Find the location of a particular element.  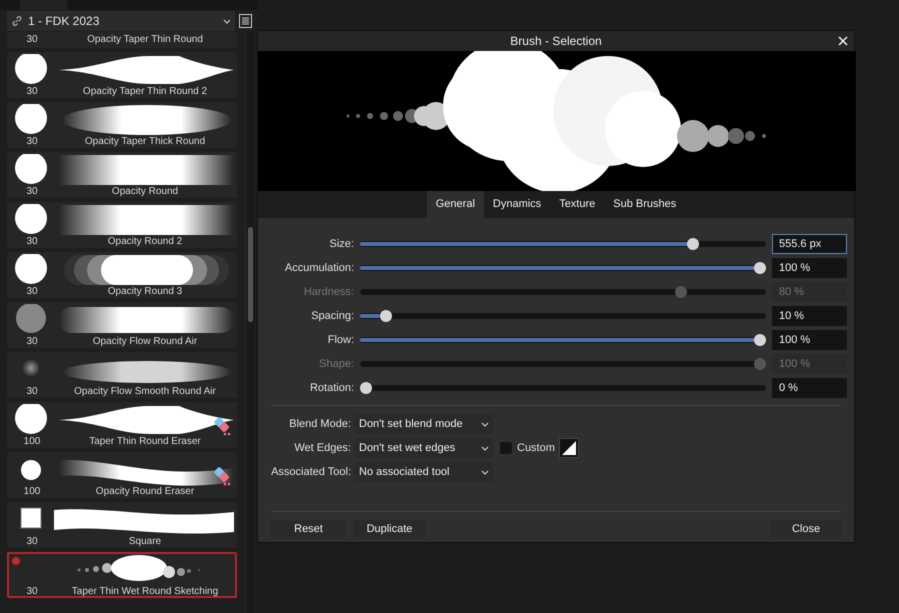

tab: General is located at coordinates (455, 204).